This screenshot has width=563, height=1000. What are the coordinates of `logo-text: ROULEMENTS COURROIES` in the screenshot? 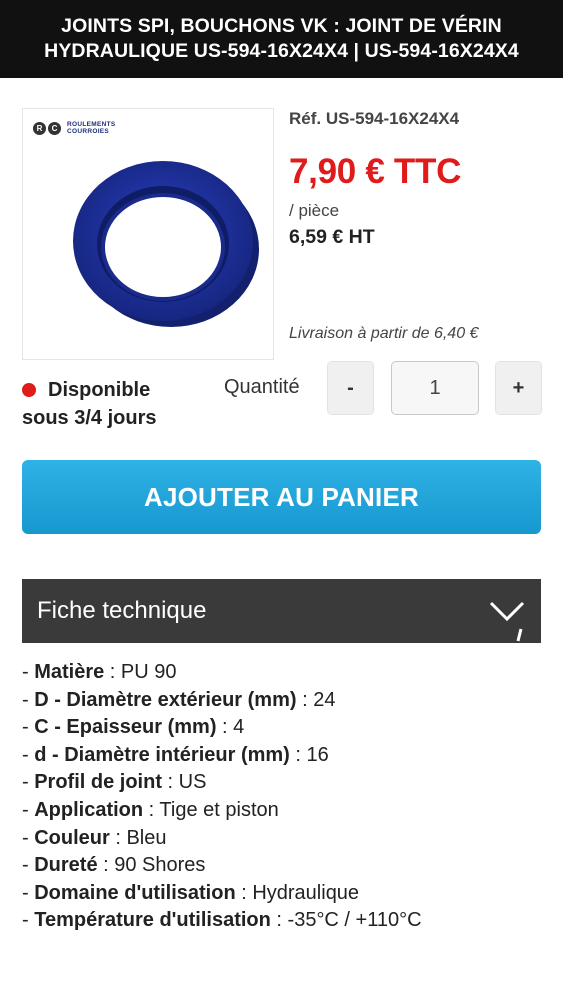 It's located at (91, 128).